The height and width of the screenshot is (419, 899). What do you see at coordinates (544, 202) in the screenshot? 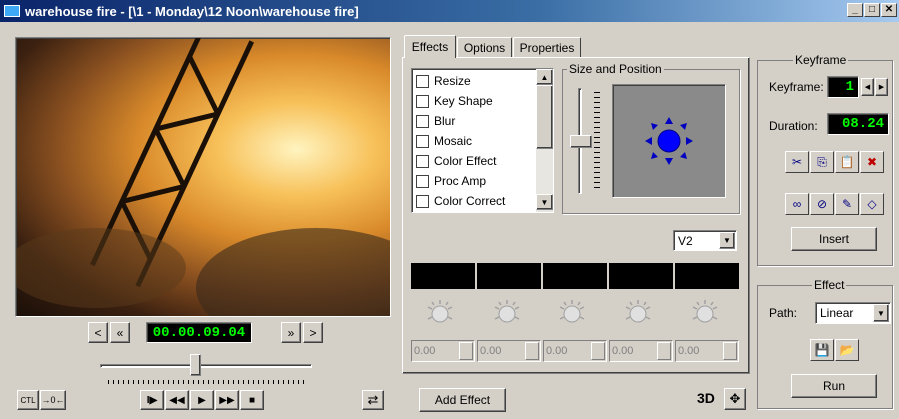
I see `scroll-down-icon: ▼` at bounding box center [544, 202].